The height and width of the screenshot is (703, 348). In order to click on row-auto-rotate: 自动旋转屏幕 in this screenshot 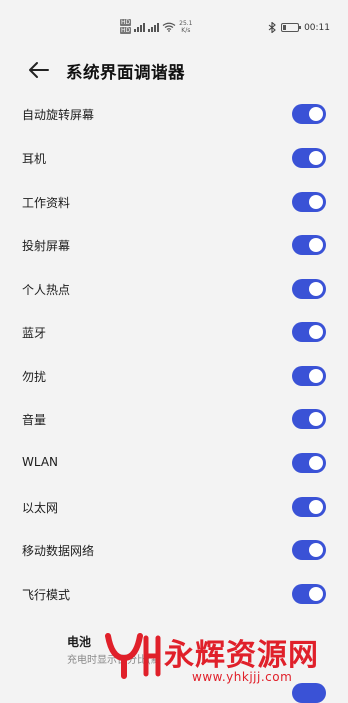, I will do `click(174, 114)`.